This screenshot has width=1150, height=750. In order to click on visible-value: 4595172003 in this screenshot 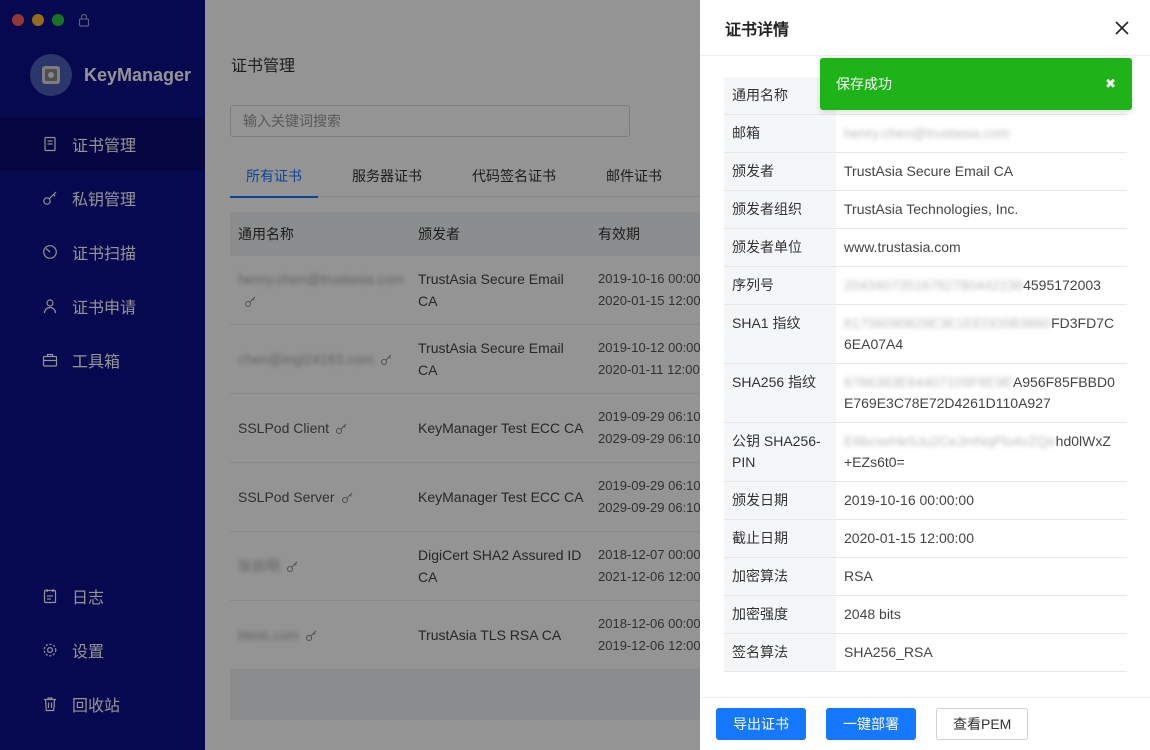, I will do `click(1062, 285)`.